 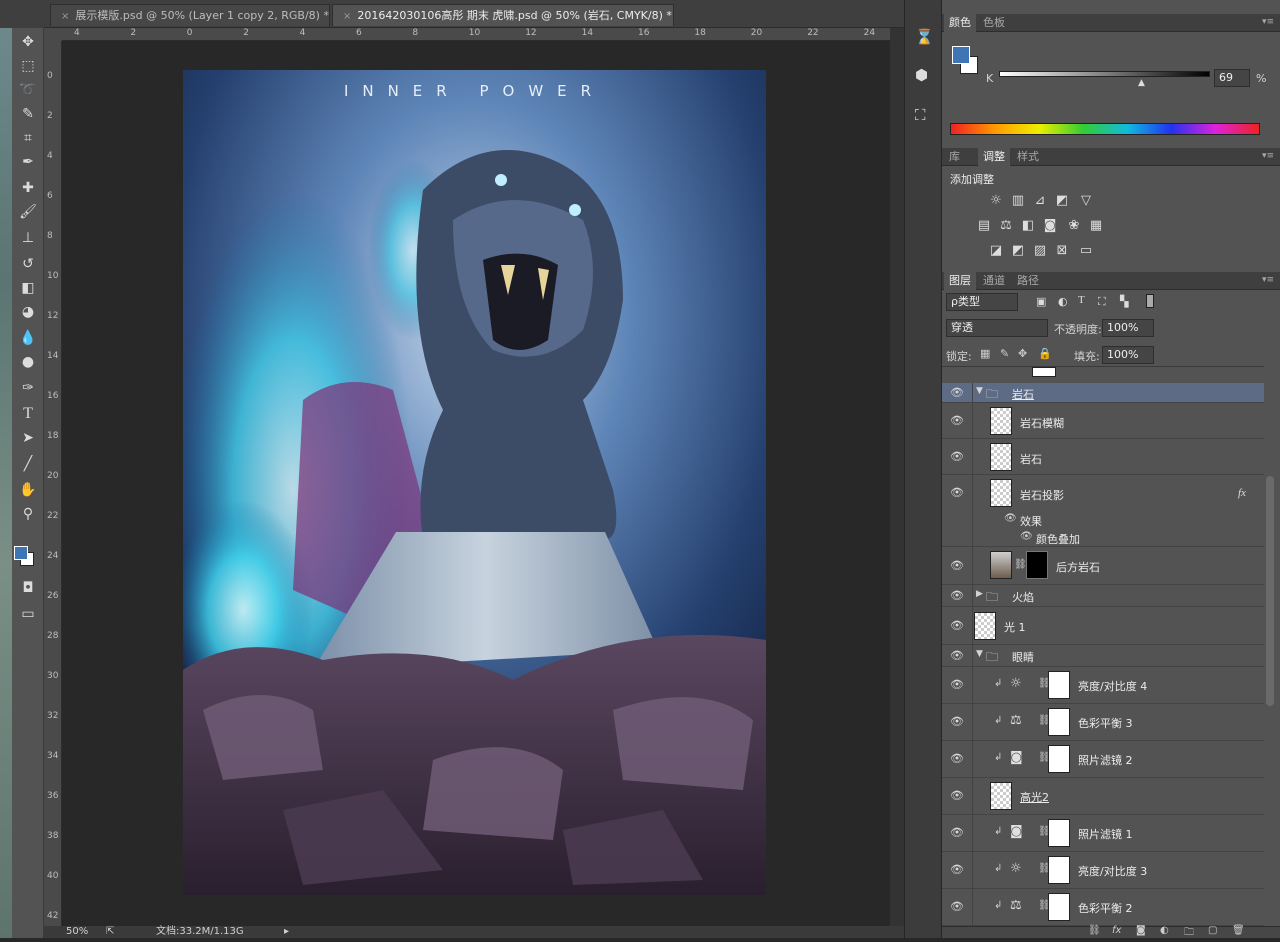 I want to click on layer-row-masked: 👁 ⛓ 后方岩石, so click(x=1103, y=566).